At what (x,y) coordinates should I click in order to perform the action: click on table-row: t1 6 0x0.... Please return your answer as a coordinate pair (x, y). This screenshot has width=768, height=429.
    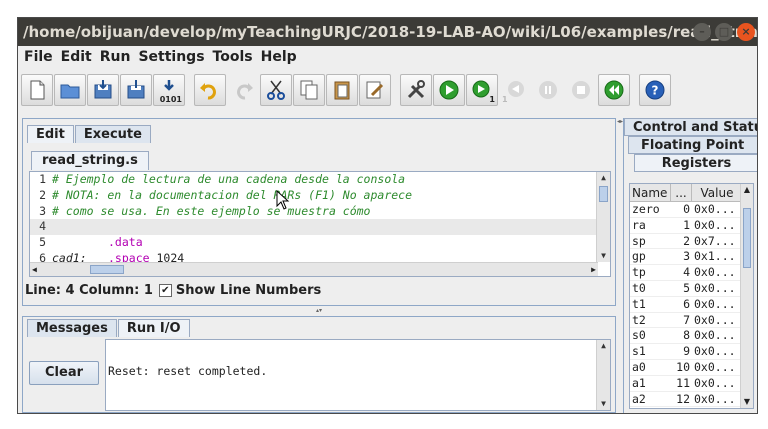
    Looking at the image, I should click on (691, 305).